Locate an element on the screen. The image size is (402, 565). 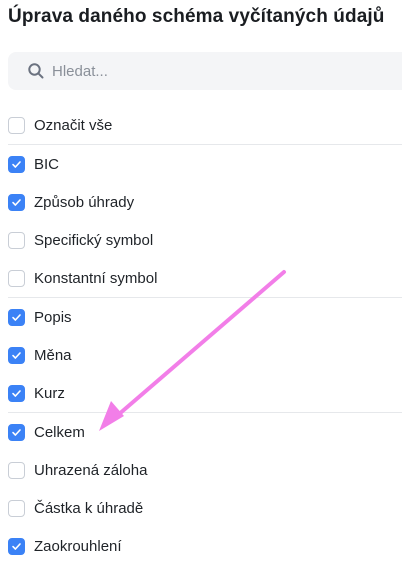
field-item: Kurz is located at coordinates (201, 393).